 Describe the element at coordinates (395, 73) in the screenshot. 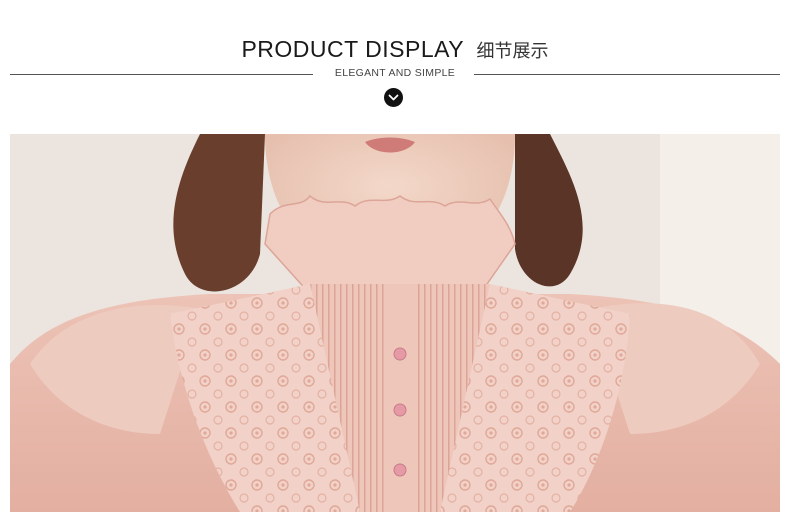

I see `page-subtitle: ELEGANT AND SIMPLE` at that location.